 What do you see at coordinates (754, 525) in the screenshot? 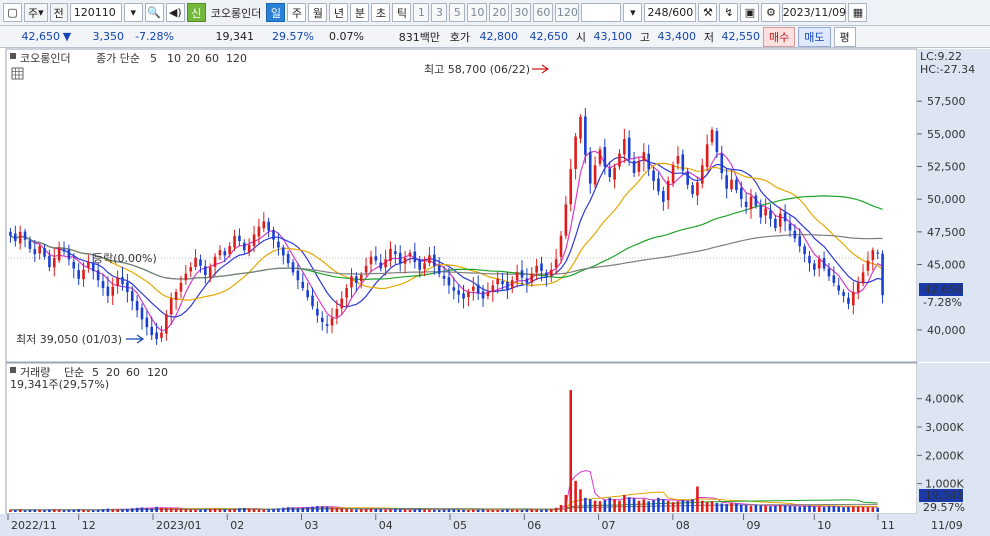
I see `date-tick-label: 09` at bounding box center [754, 525].